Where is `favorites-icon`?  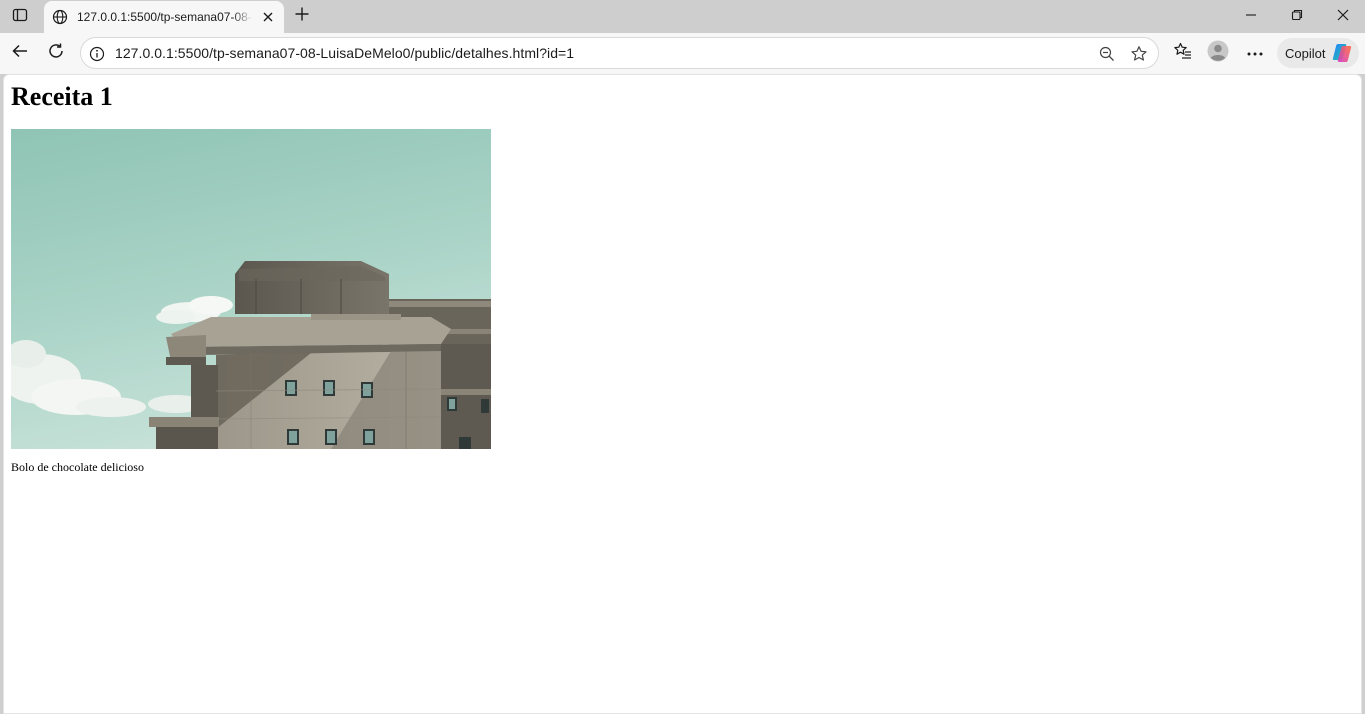 favorites-icon is located at coordinates (1183, 53).